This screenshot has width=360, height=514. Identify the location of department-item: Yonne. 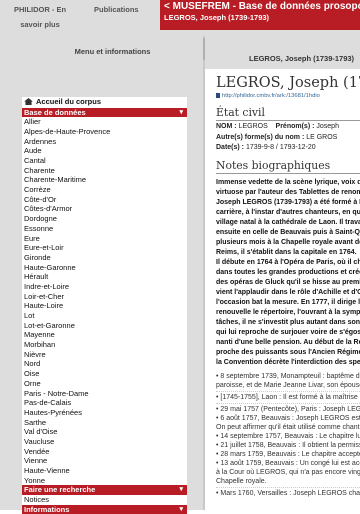
(104, 481).